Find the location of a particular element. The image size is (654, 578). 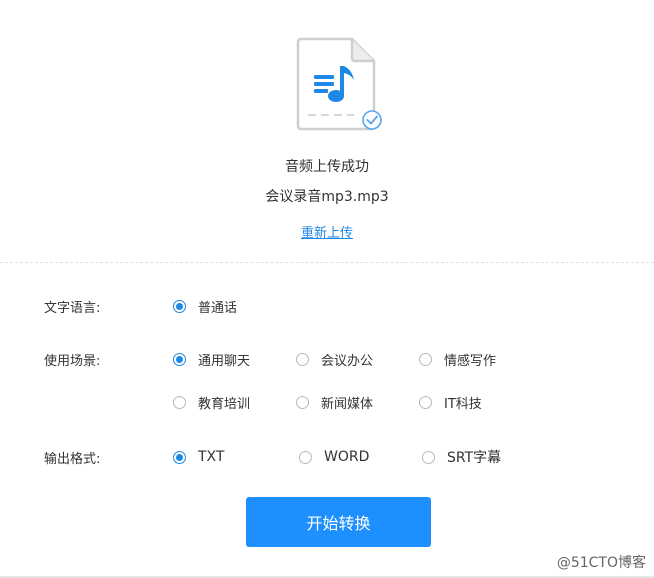

scene-option-education: 教育培训 is located at coordinates (211, 402).